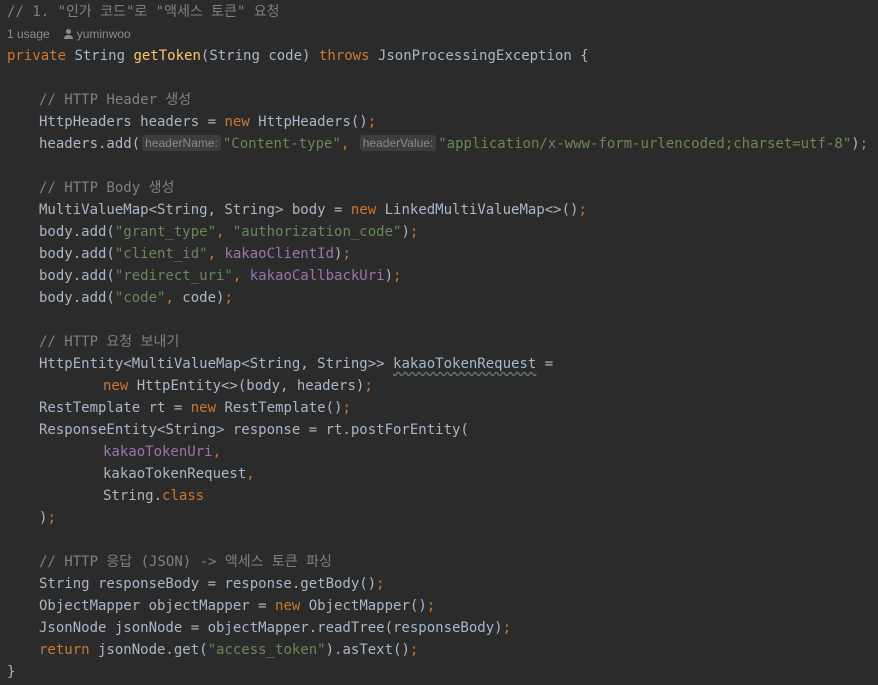 The image size is (878, 685). I want to click on code-line: );, so click(47, 518).